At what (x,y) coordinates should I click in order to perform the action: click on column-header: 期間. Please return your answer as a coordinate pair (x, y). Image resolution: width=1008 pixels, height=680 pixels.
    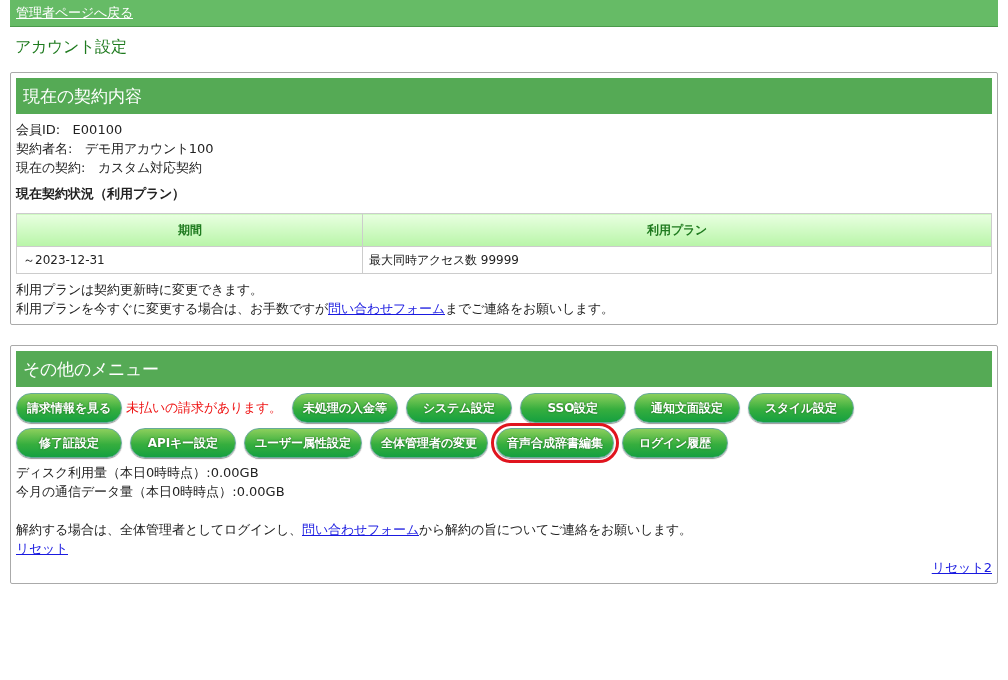
    Looking at the image, I should click on (189, 230).